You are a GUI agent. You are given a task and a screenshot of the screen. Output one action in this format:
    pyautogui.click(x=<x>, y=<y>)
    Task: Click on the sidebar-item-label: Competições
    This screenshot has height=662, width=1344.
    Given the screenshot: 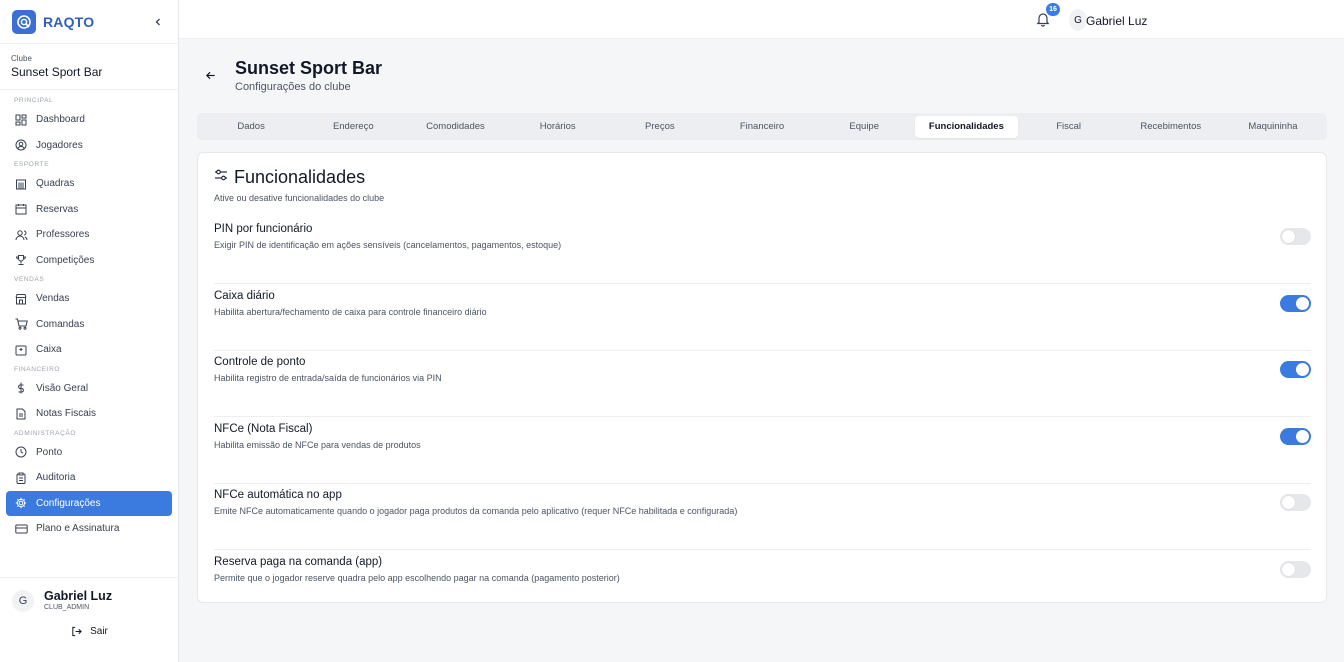 What is the action you would take?
    pyautogui.click(x=65, y=260)
    